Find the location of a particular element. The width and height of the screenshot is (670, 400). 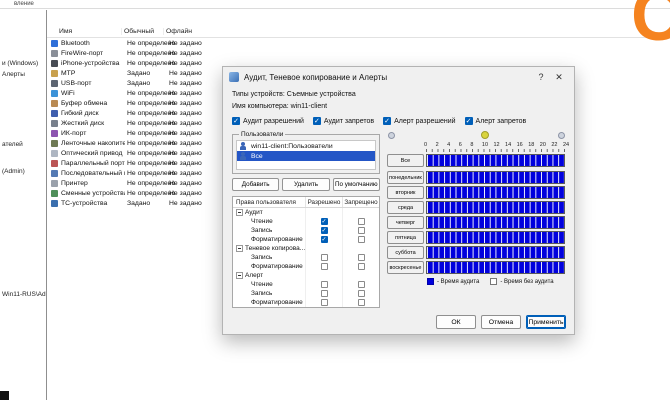

day-button: воскресенье is located at coordinates (405, 267).